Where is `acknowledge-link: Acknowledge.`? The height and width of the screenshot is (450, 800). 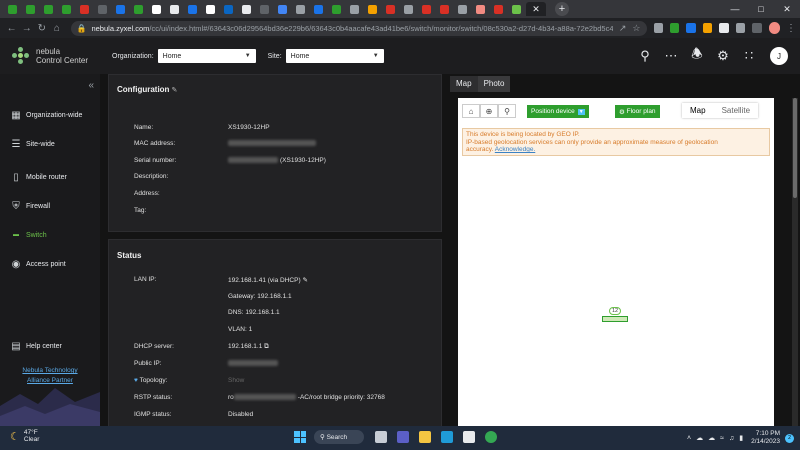 acknowledge-link: Acknowledge. is located at coordinates (515, 149).